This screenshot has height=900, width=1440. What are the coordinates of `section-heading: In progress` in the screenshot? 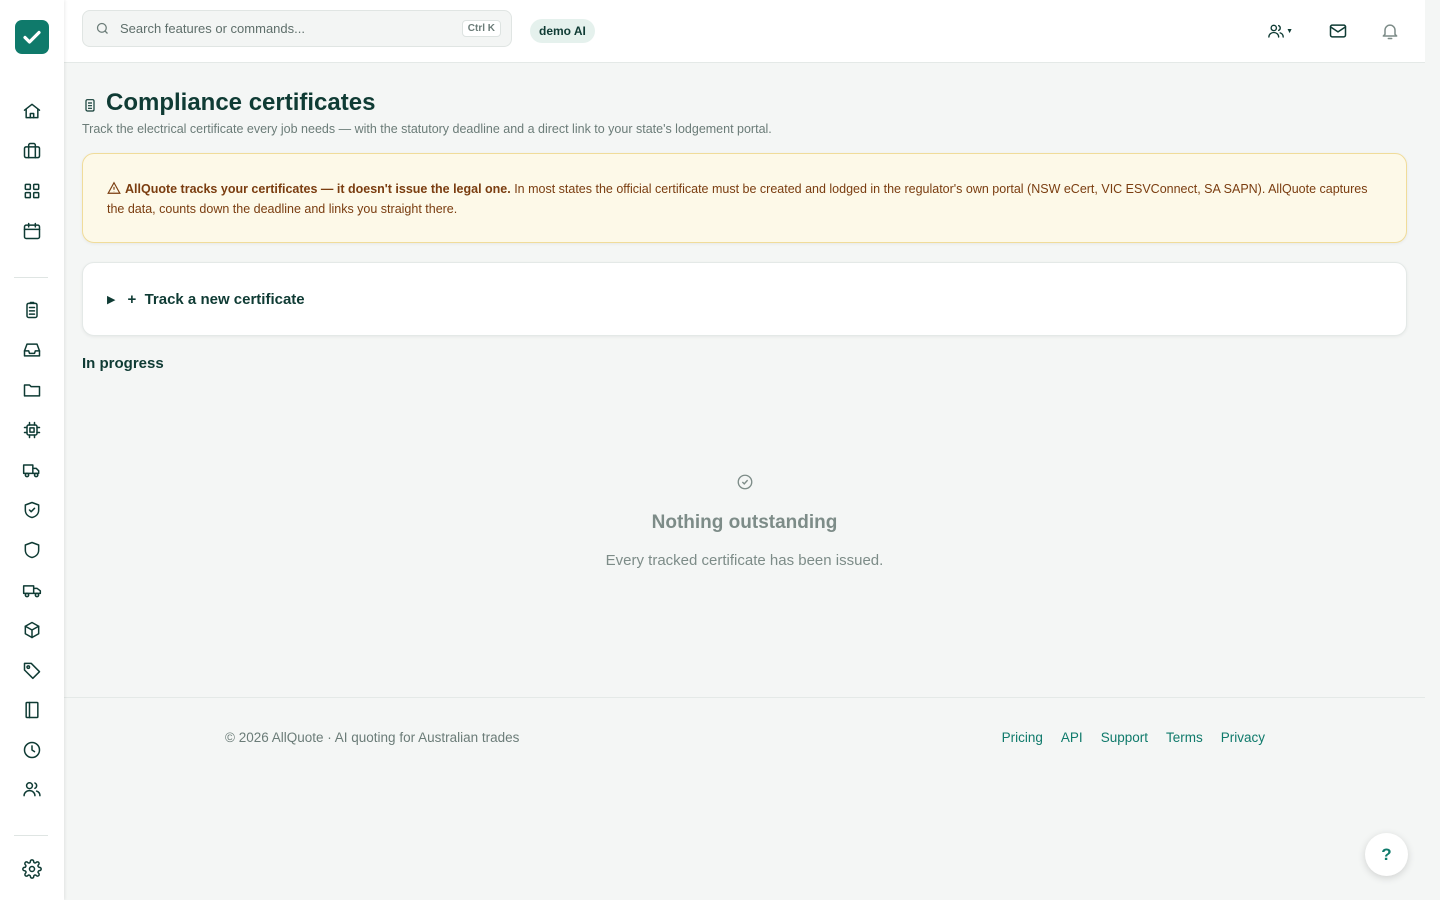 It's located at (123, 363).